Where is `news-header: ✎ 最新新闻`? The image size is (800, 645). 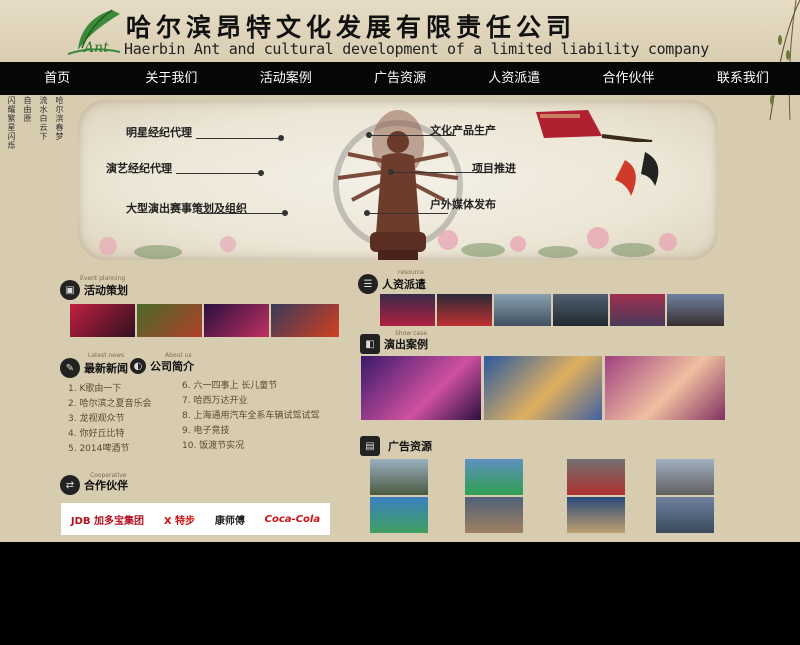 news-header: ✎ 最新新闻 is located at coordinates (94, 368).